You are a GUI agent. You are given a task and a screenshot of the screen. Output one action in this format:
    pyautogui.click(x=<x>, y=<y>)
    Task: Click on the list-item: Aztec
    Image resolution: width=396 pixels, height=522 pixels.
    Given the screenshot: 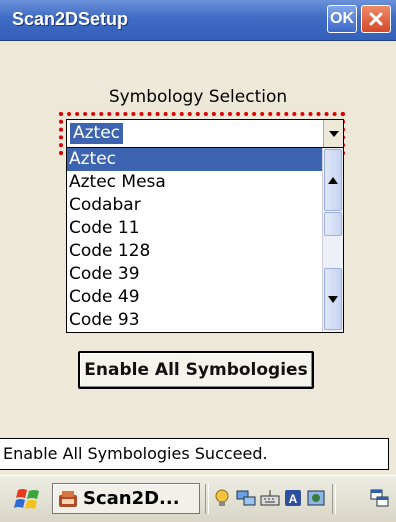 What is the action you would take?
    pyautogui.click(x=195, y=159)
    